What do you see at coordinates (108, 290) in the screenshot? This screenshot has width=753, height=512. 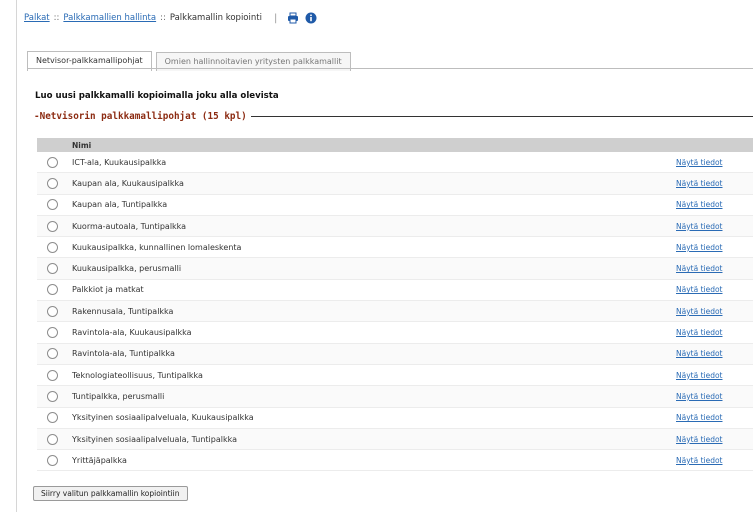 I see `template-name: Palkkiot ja matkat` at bounding box center [108, 290].